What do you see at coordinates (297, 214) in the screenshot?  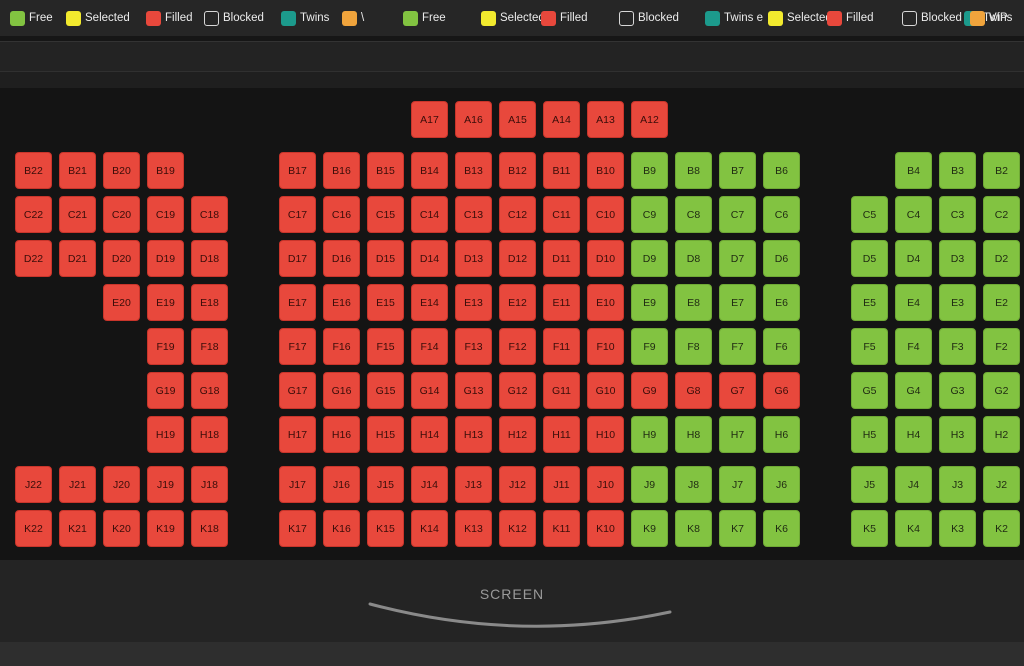 I see `seat-c17: C17` at bounding box center [297, 214].